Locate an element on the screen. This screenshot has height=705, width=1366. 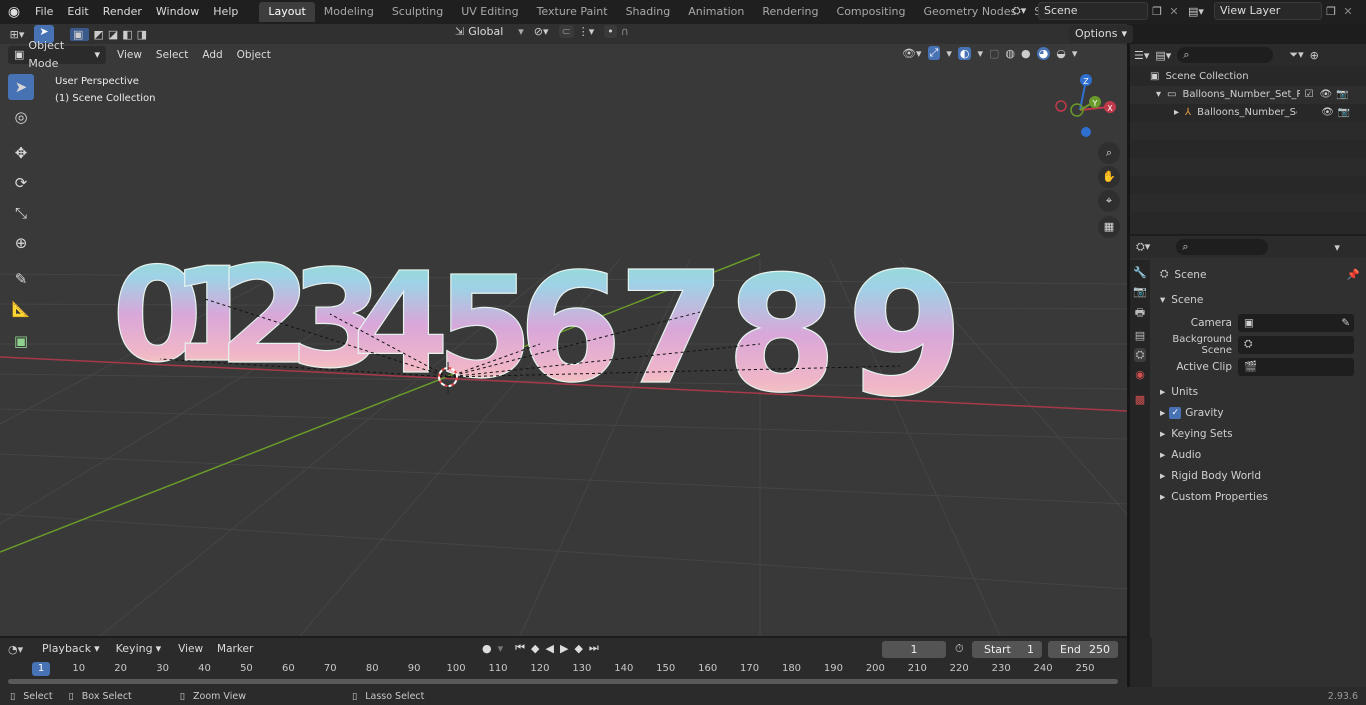
balloon-6: 6 is located at coordinates (570, 328).